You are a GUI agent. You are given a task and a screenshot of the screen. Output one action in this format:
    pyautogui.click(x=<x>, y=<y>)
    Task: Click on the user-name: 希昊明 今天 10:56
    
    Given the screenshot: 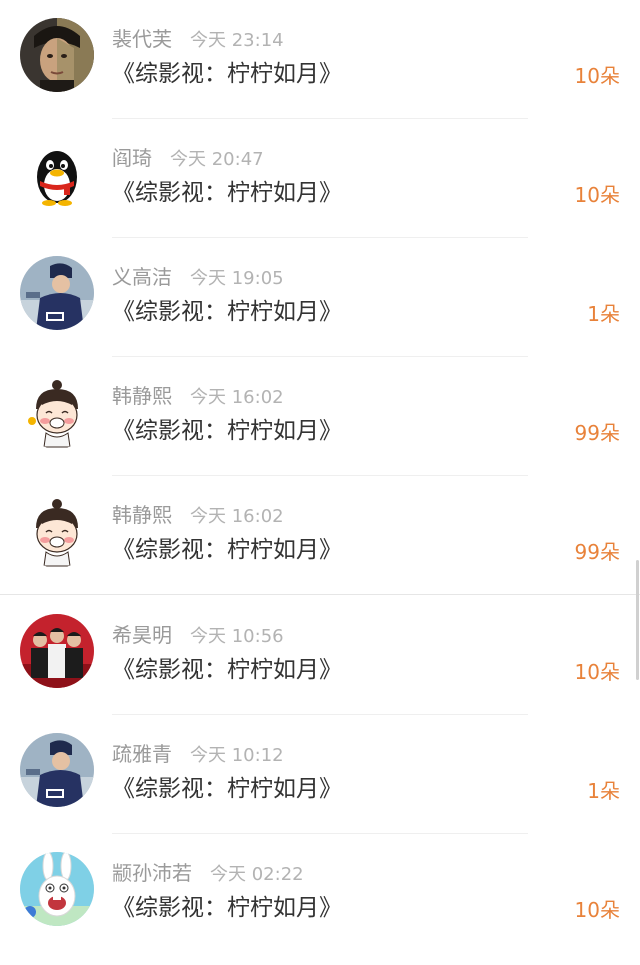 What is the action you would take?
    pyautogui.click(x=198, y=636)
    